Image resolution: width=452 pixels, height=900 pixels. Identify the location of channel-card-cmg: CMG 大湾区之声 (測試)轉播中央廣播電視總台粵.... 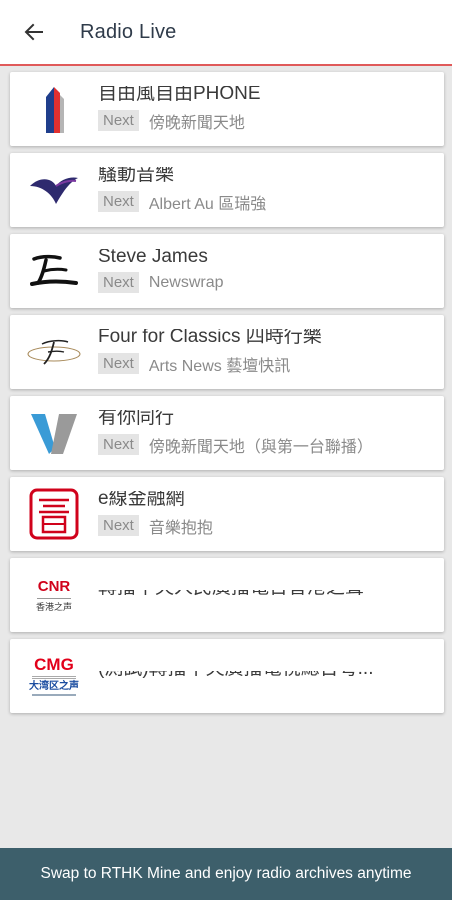
(227, 676).